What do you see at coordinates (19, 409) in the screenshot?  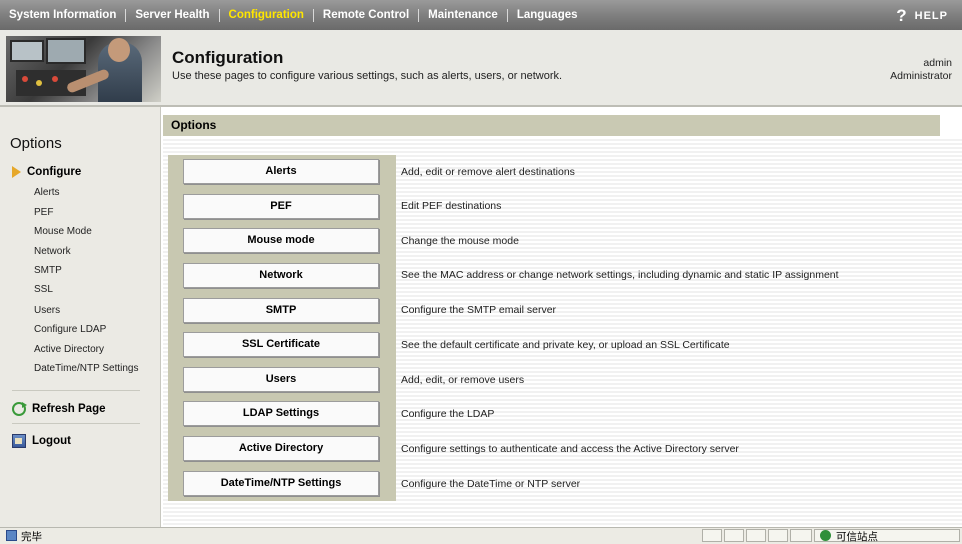 I see `refresh-icon` at bounding box center [19, 409].